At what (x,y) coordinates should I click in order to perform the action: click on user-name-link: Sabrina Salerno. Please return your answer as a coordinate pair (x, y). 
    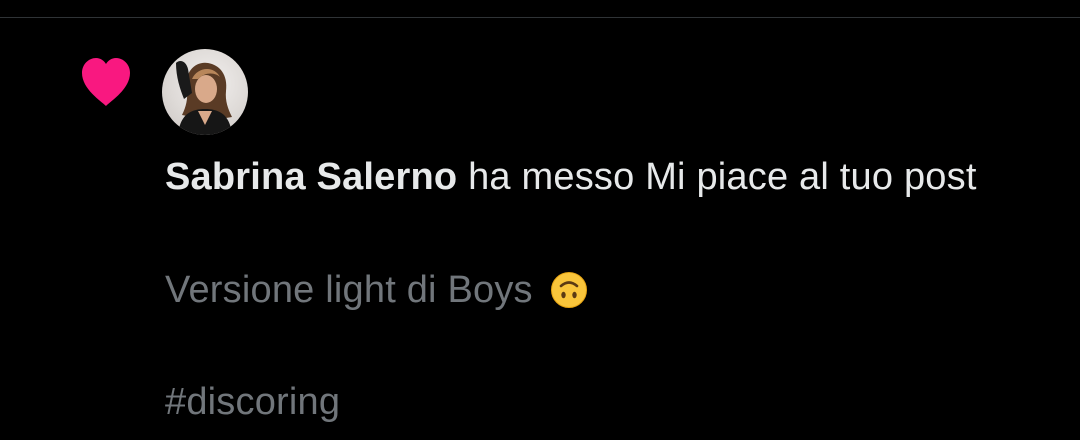
    Looking at the image, I should click on (311, 177).